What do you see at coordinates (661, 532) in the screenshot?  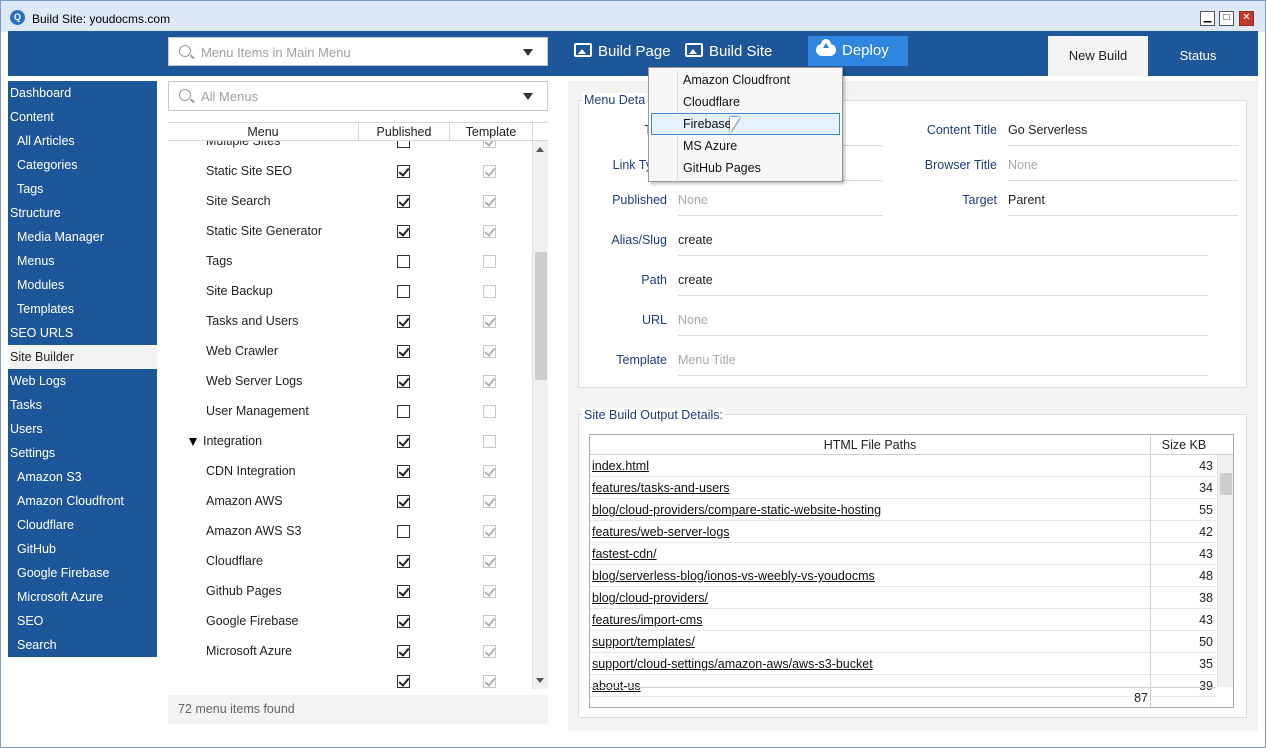 I see `html-file-path-link: features/web-server-logs` at bounding box center [661, 532].